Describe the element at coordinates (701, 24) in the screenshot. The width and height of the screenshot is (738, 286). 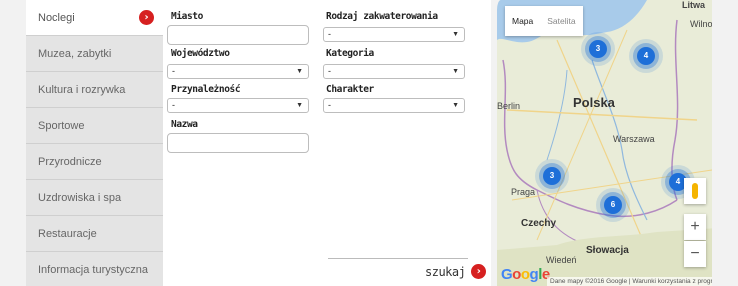
I see `map-label-wilno: Wilno` at that location.